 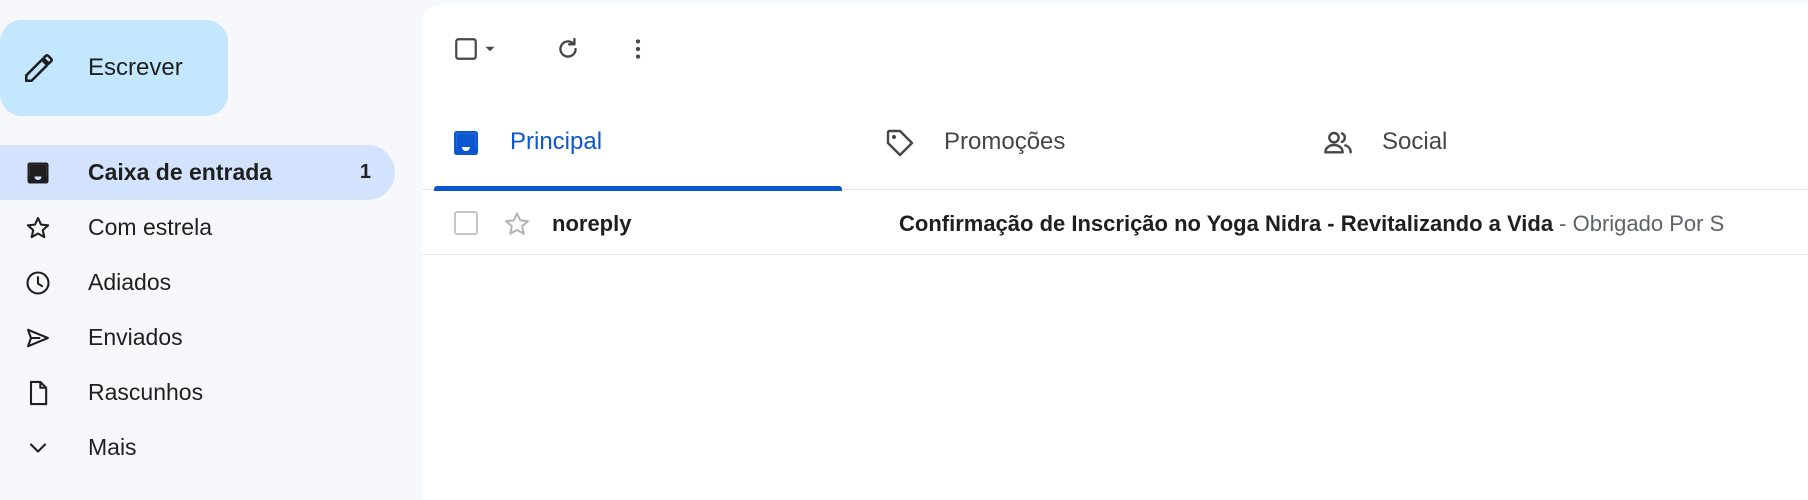 What do you see at coordinates (112, 447) in the screenshot?
I see `sidebar-item-label: Mais` at bounding box center [112, 447].